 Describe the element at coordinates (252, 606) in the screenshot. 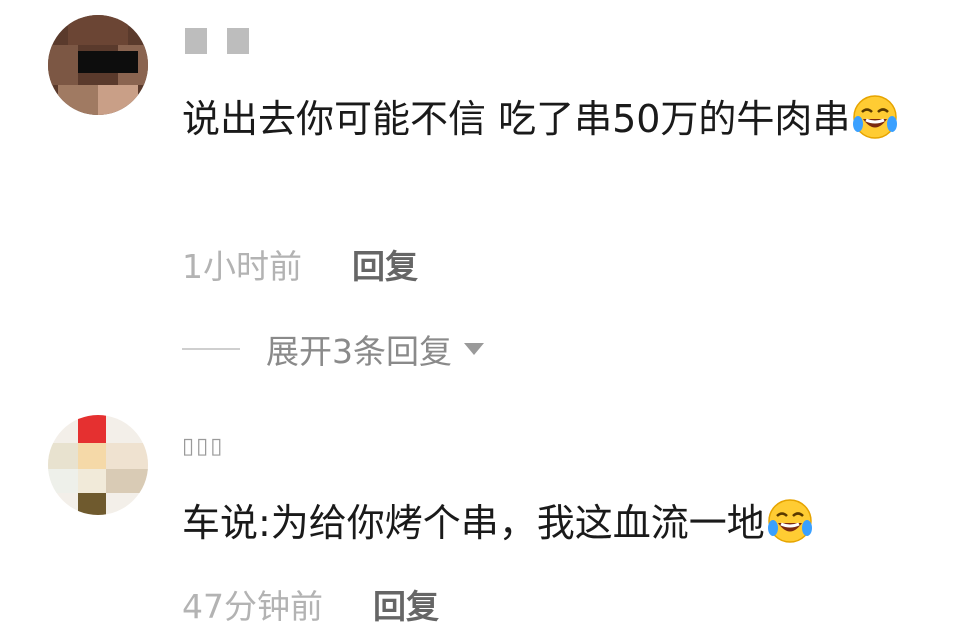

I see `timestamp: 47分钟前` at that location.